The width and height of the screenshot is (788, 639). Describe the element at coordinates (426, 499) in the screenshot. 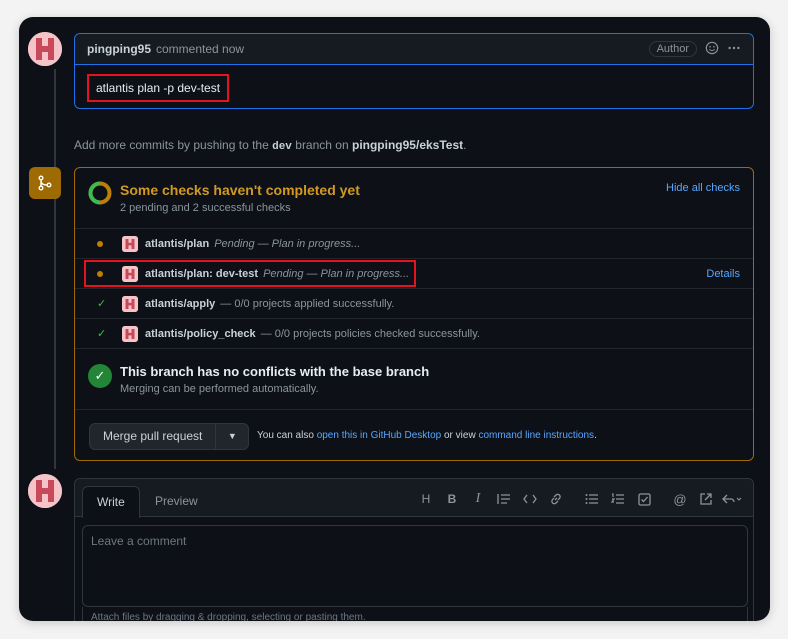

I see `heading-icon: H` at that location.